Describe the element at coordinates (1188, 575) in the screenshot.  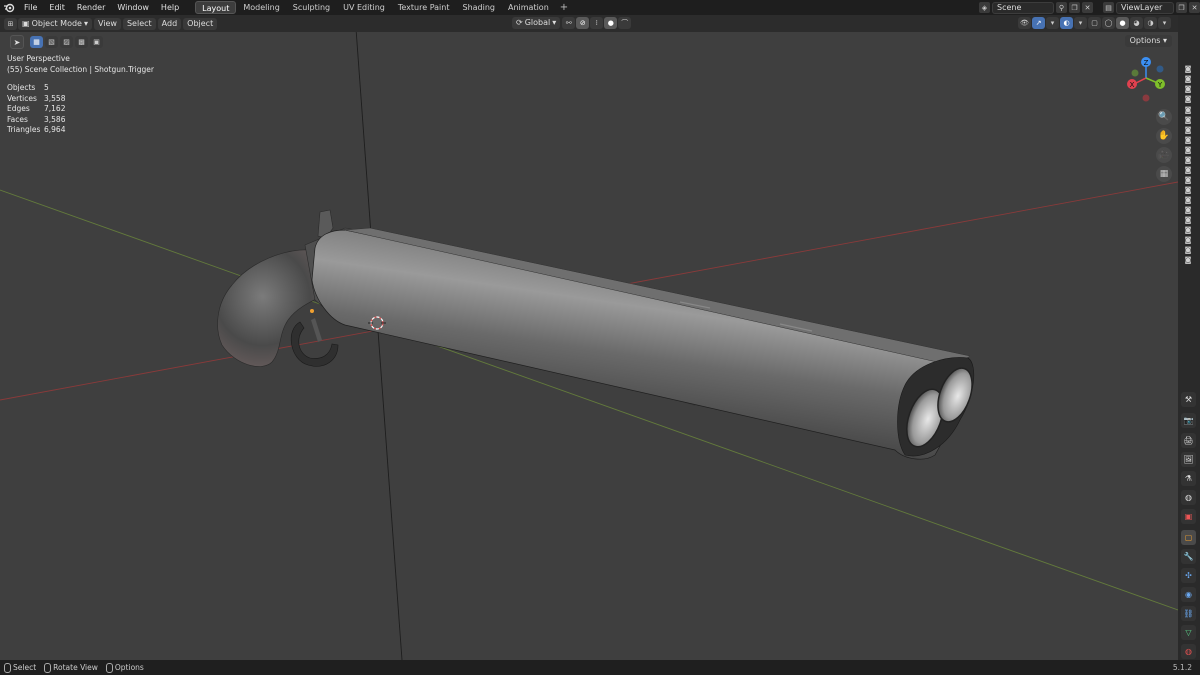
I see `particles-properties-tab: ✣` at that location.